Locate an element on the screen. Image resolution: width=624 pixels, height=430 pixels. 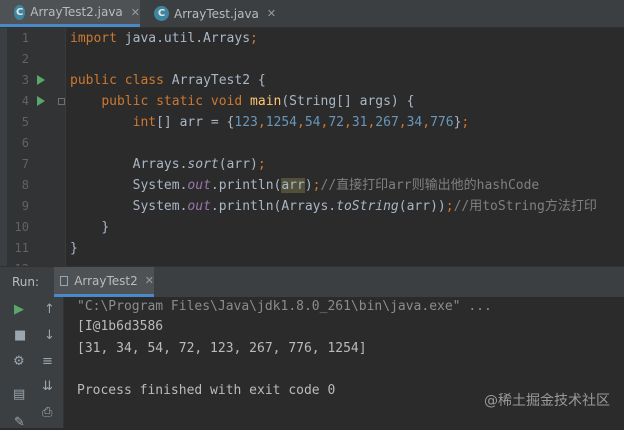
keyword: static is located at coordinates (180, 101).